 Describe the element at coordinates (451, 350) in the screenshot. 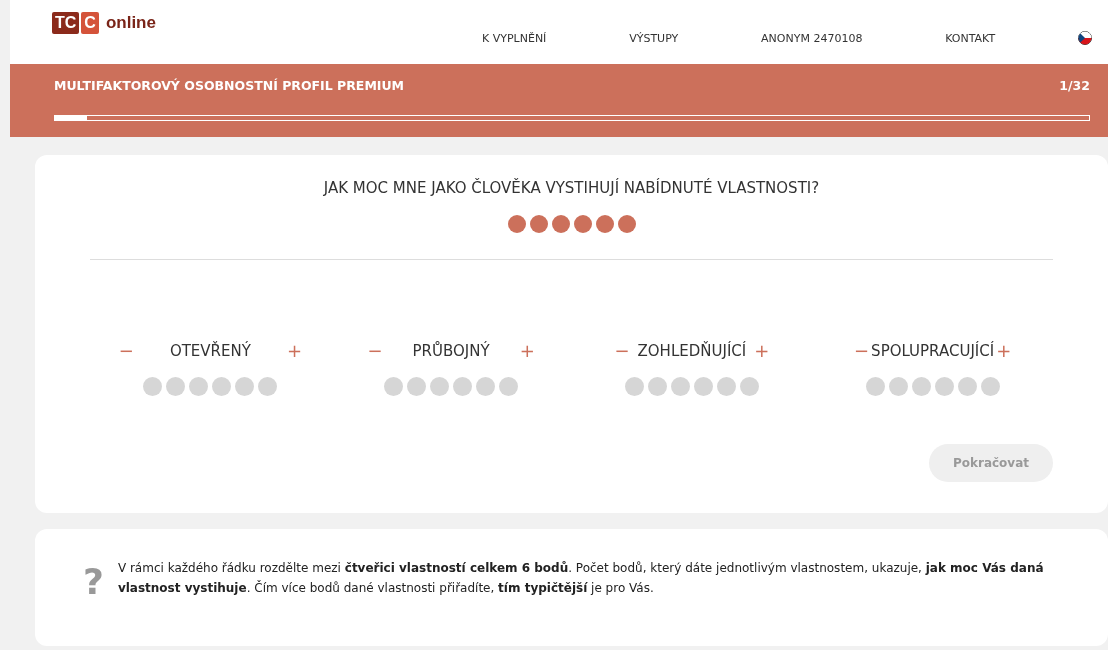

I see `trait-label: PRŮBOJNÝ` at that location.